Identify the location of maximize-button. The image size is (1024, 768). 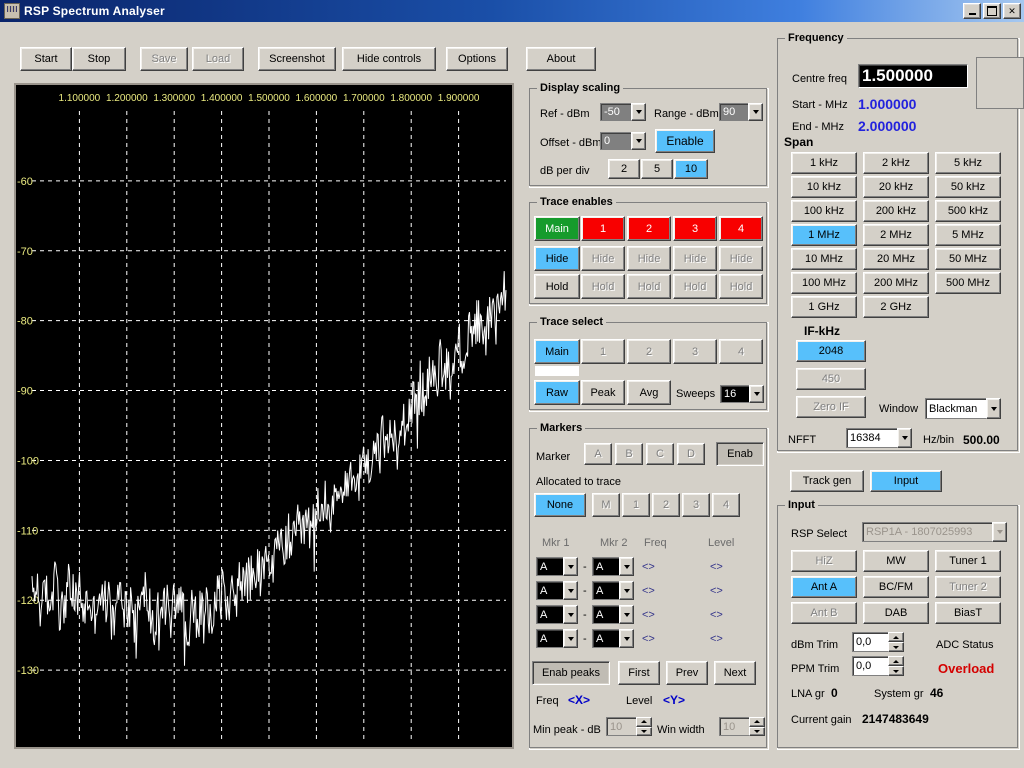
(992, 11).